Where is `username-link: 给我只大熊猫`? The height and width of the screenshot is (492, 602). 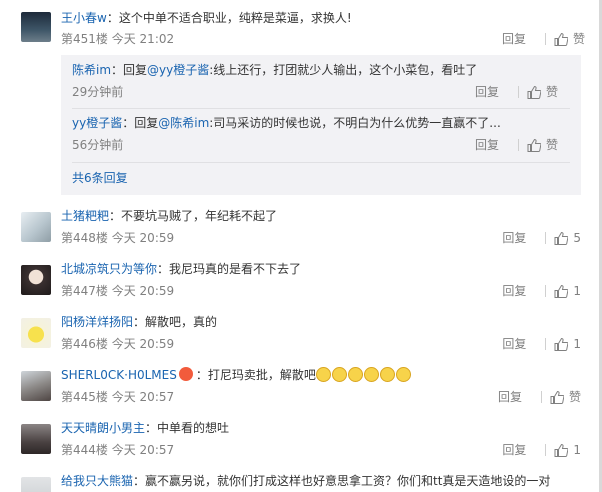 username-link: 给我只大熊猫 is located at coordinates (97, 481).